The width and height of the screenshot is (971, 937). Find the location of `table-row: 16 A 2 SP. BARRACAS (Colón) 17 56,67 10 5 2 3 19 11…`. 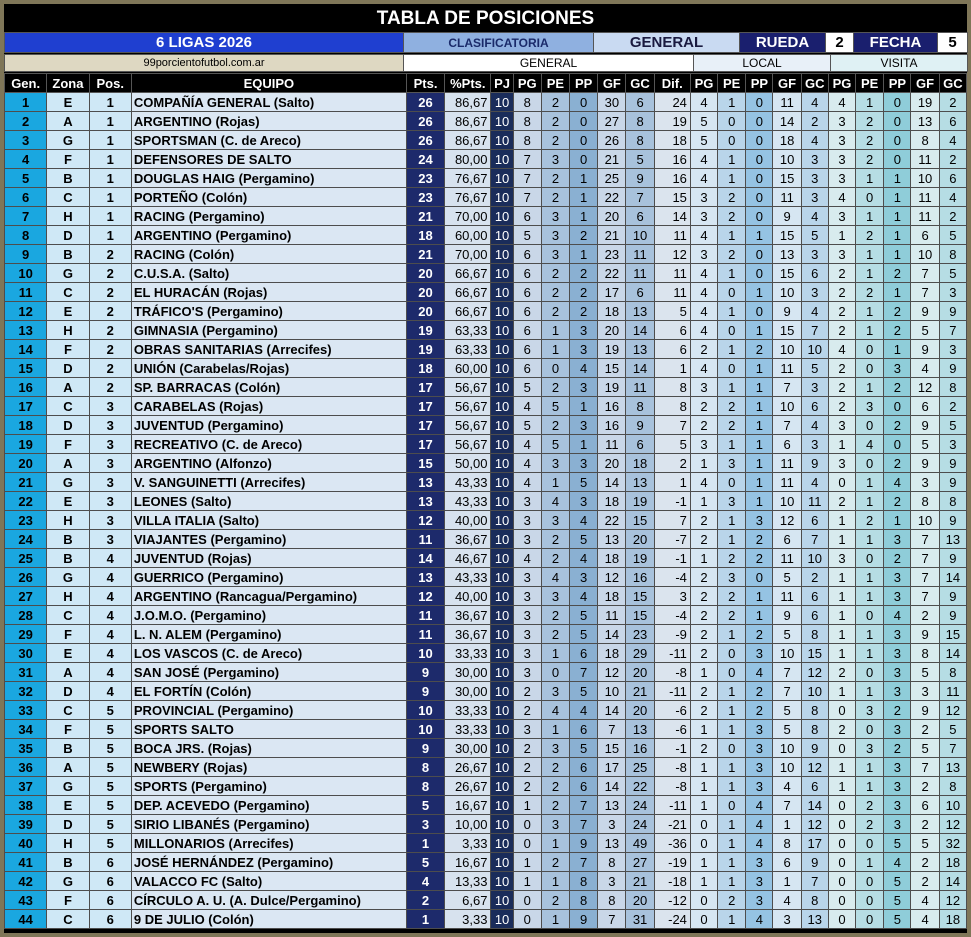

table-row: 16 A 2 SP. BARRACAS (Colón) 17 56,67 10 5 2 3 19 11… is located at coordinates (485, 387).